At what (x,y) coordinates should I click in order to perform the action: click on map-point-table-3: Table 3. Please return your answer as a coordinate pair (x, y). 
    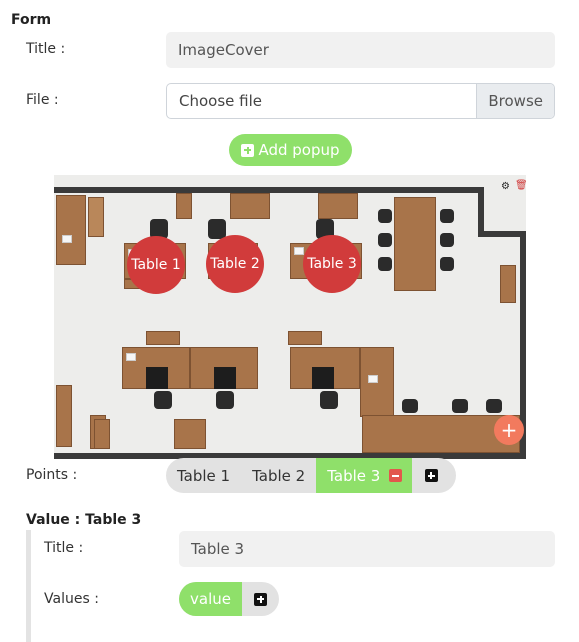
    Looking at the image, I should click on (332, 264).